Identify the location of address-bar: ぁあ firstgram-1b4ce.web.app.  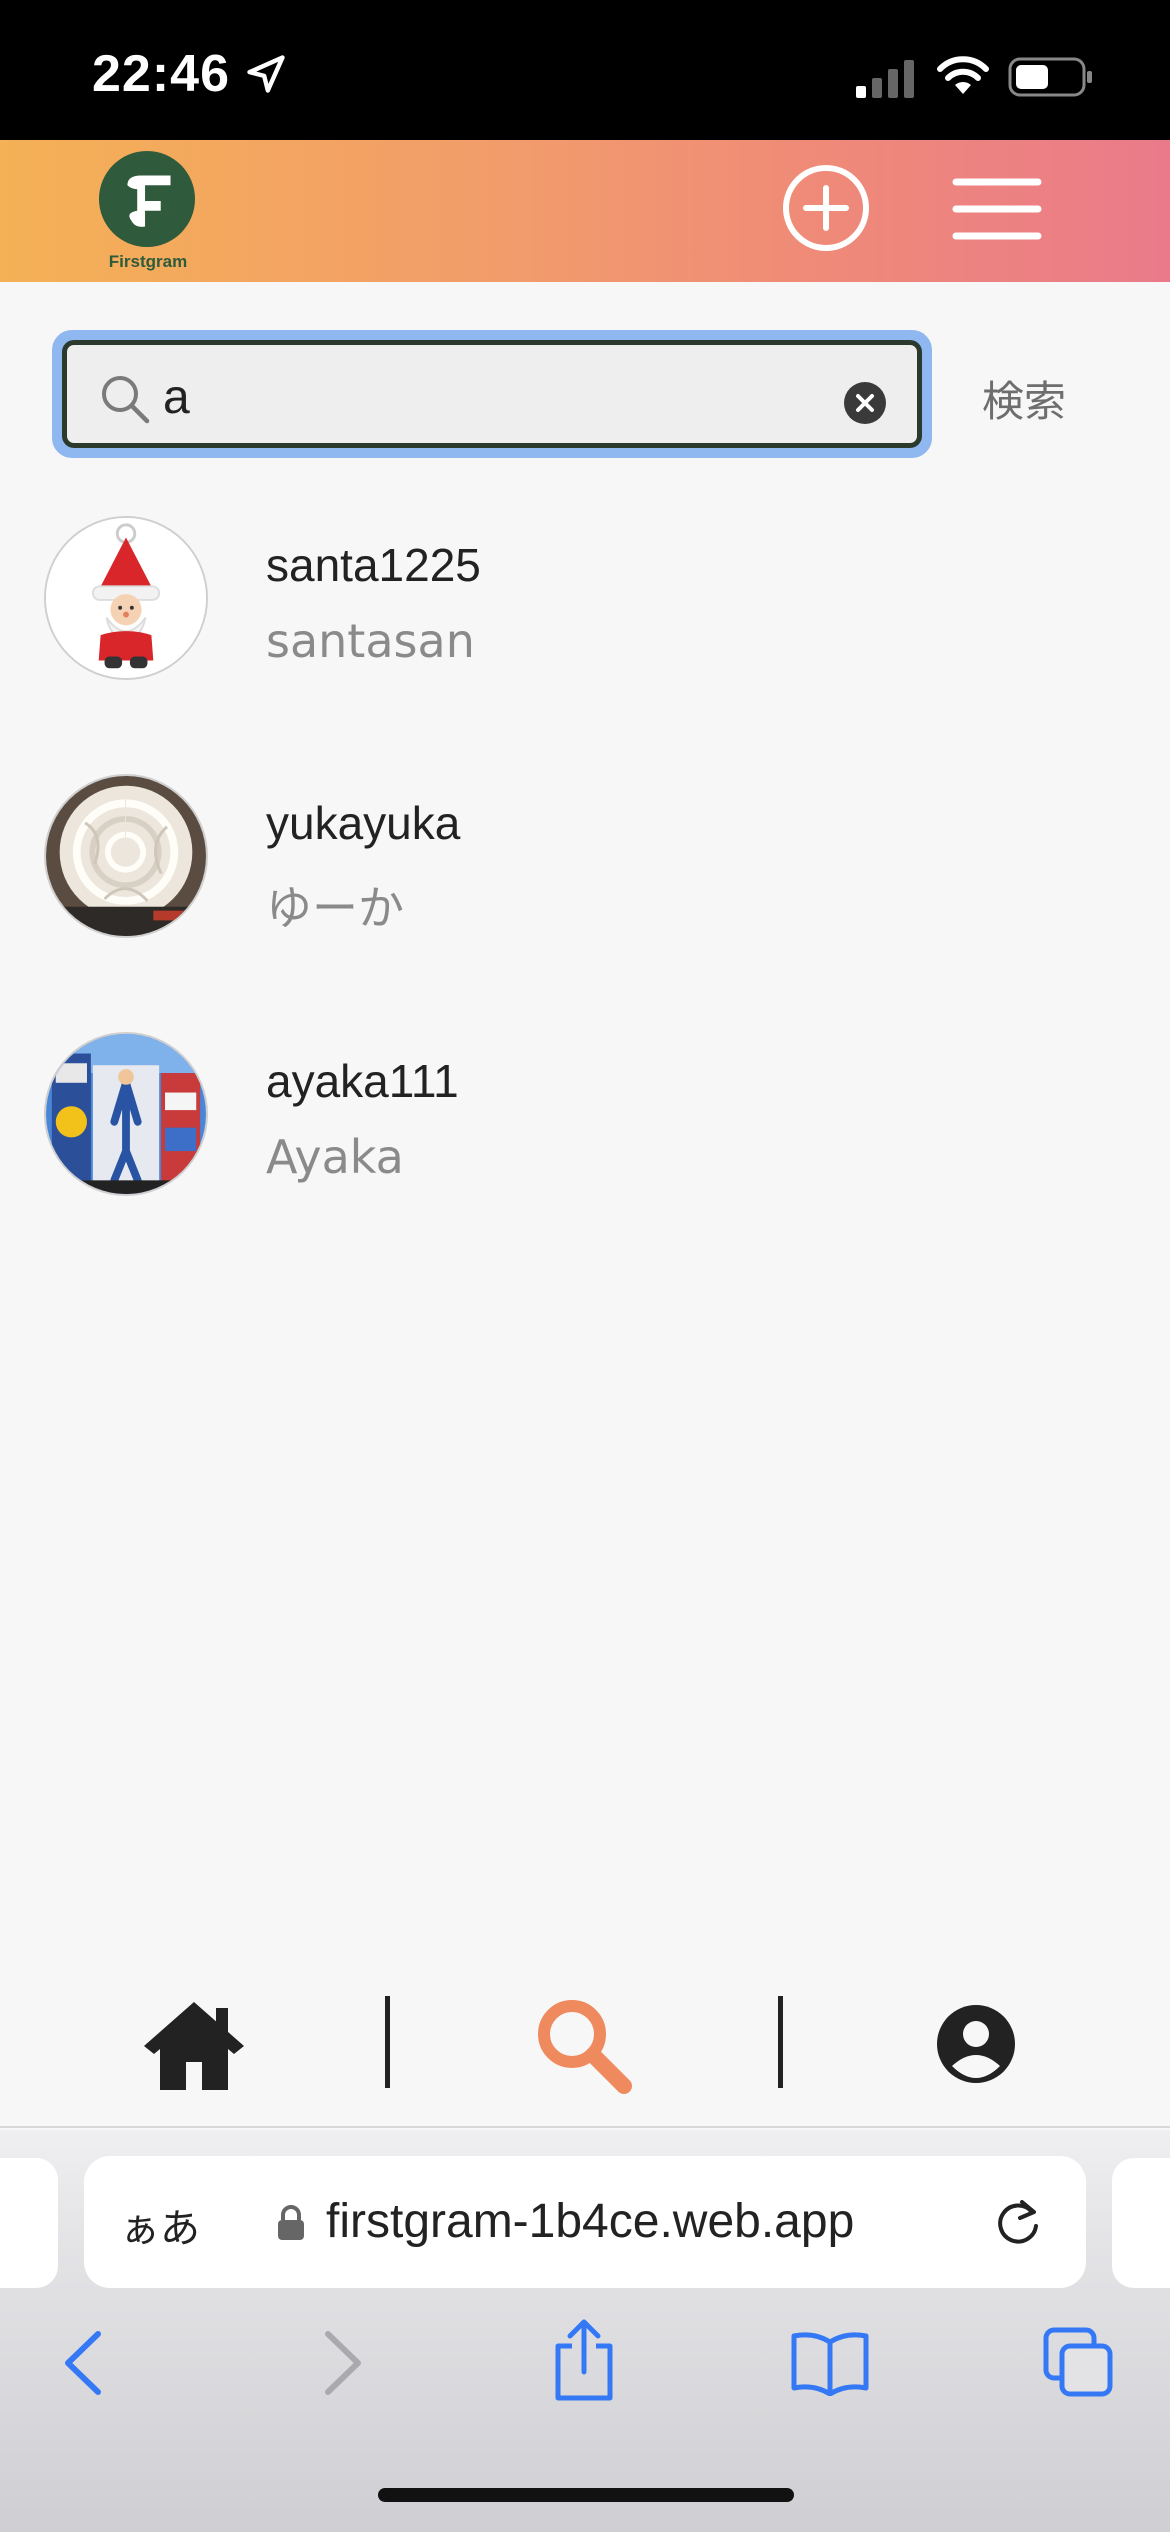
(585, 2222).